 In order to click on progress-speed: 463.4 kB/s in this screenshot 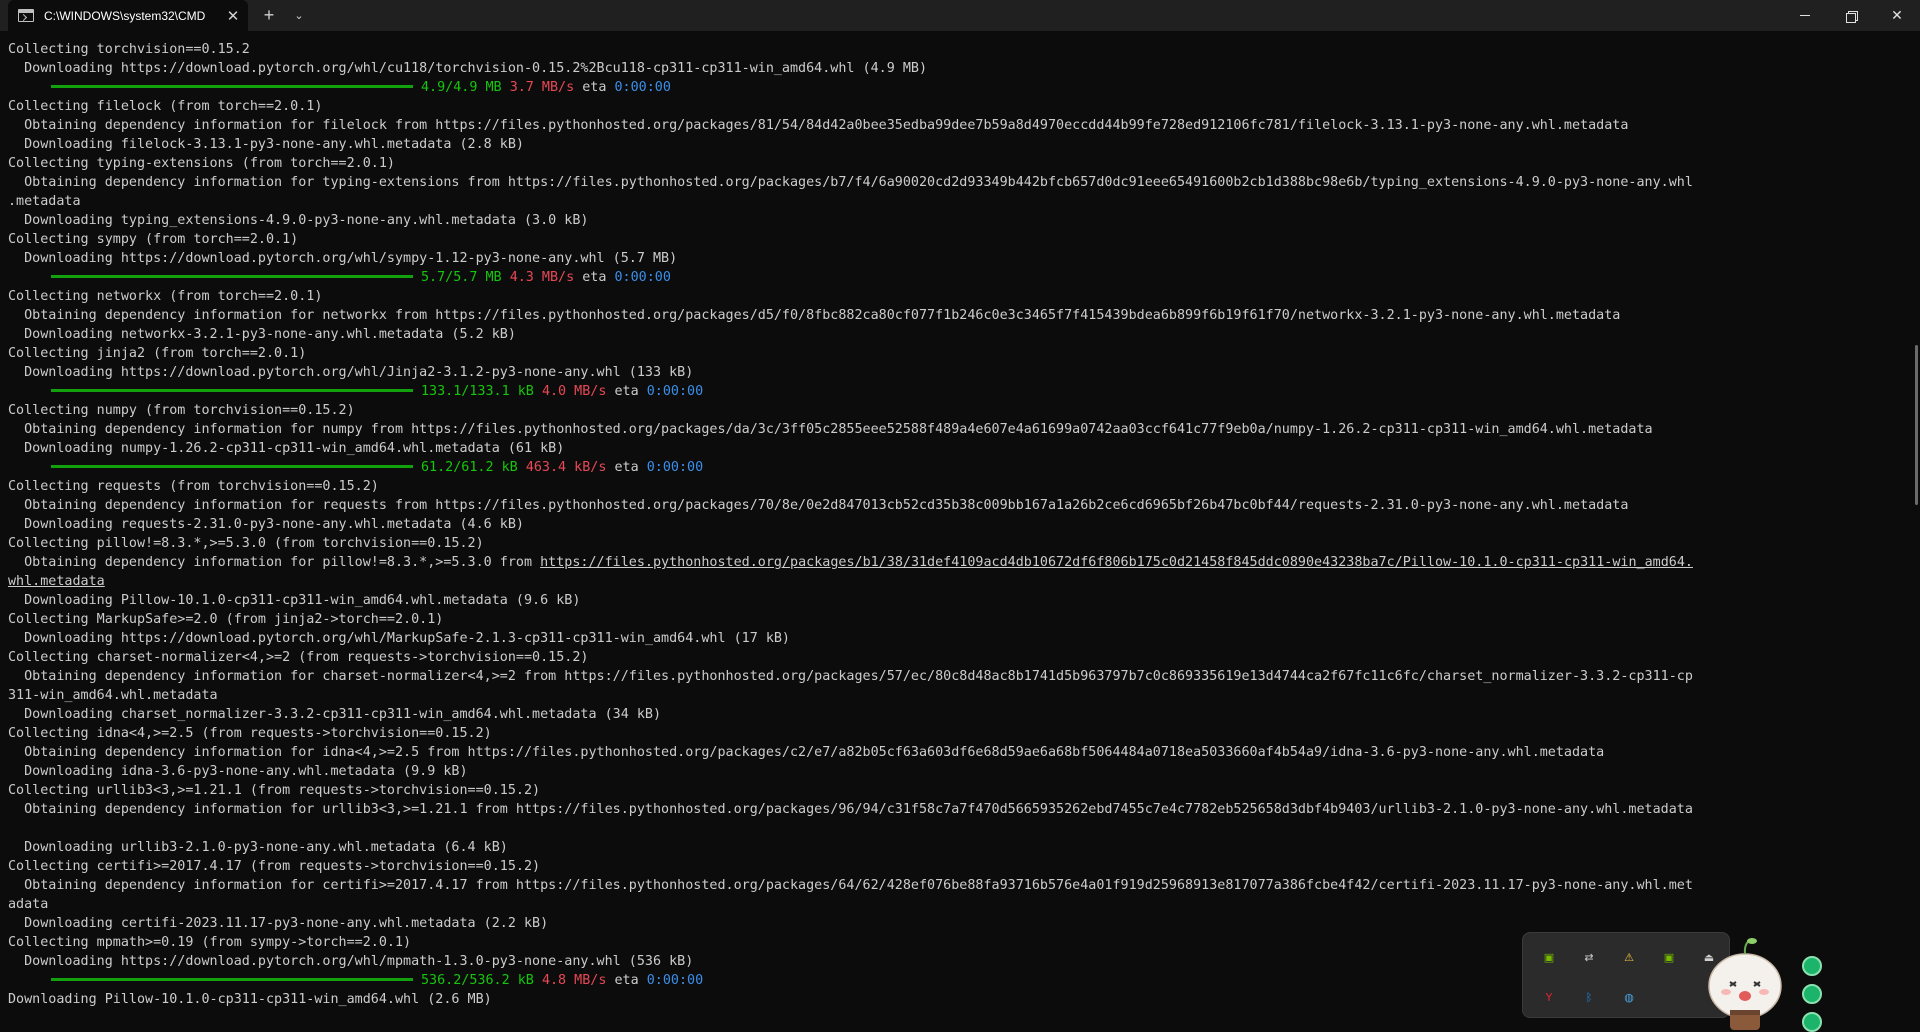, I will do `click(566, 467)`.